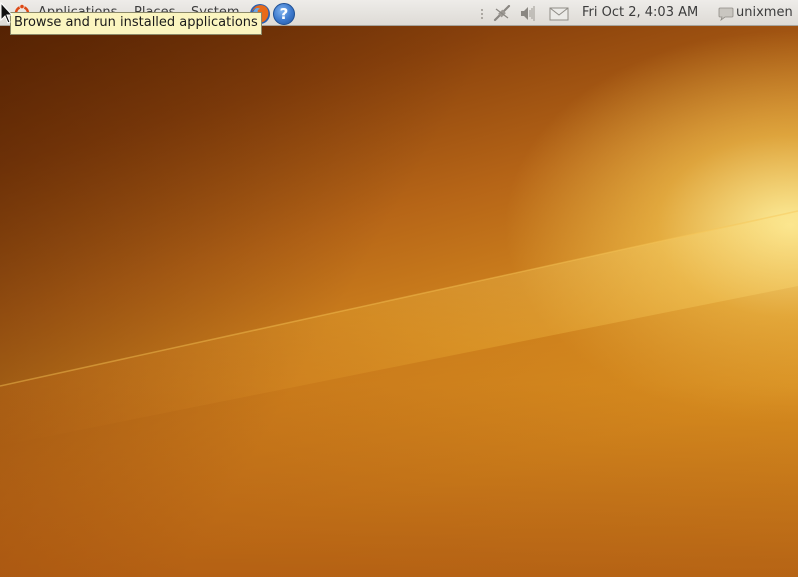 This screenshot has height=577, width=798. What do you see at coordinates (528, 13) in the screenshot?
I see `volume-icon` at bounding box center [528, 13].